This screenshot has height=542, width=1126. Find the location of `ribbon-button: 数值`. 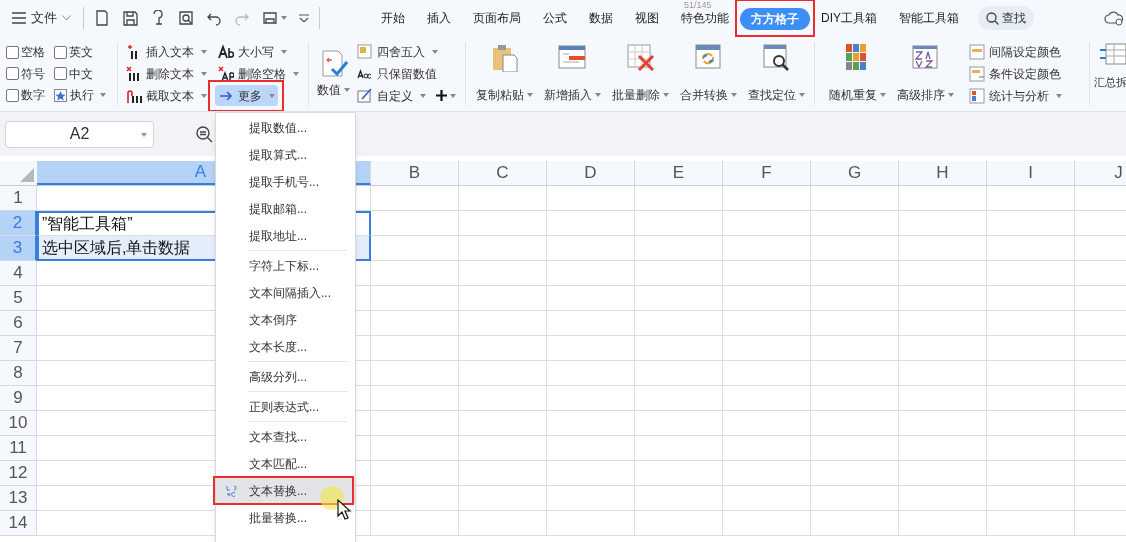

ribbon-button: 数值 is located at coordinates (333, 73).